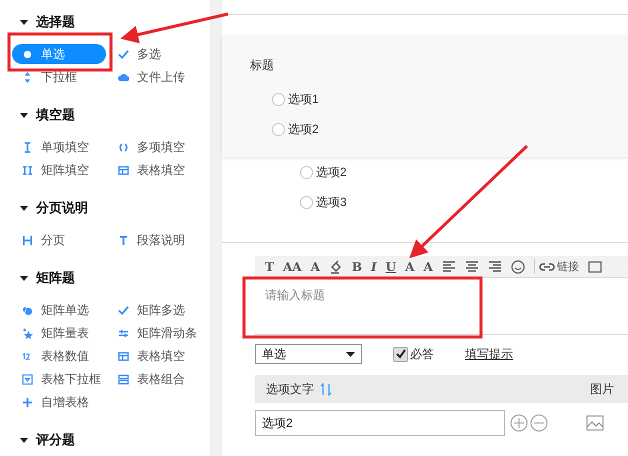 This screenshot has height=456, width=628. I want to click on hint-link: 填写提示, so click(489, 354).